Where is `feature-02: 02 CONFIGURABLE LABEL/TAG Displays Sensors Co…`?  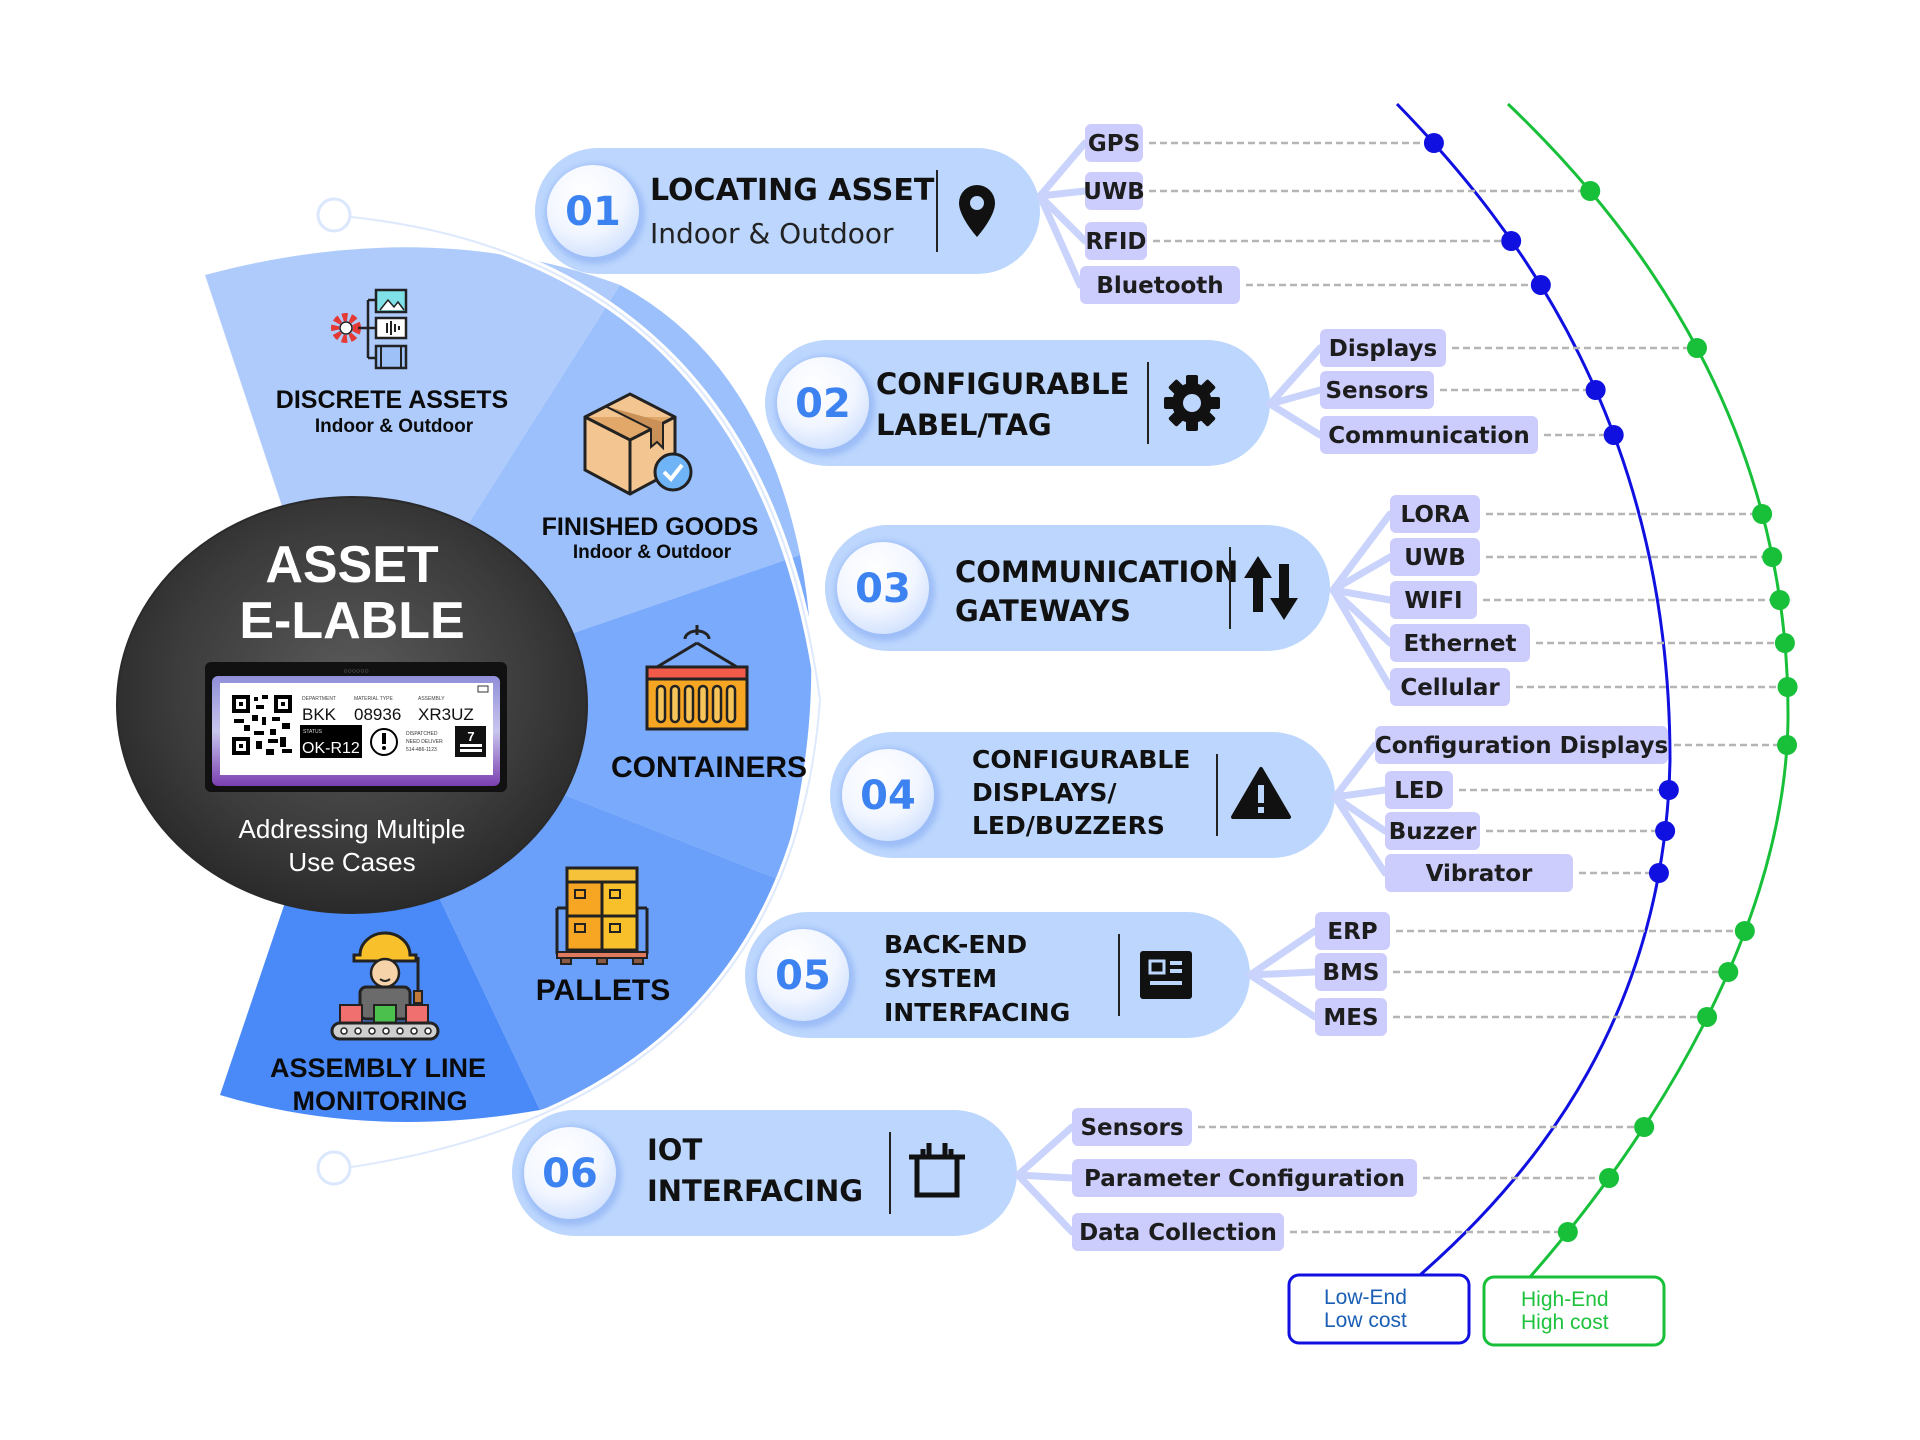 feature-02: 02 CONFIGURABLE LABEL/TAG Displays Sensors Co… is located at coordinates (1151, 397).